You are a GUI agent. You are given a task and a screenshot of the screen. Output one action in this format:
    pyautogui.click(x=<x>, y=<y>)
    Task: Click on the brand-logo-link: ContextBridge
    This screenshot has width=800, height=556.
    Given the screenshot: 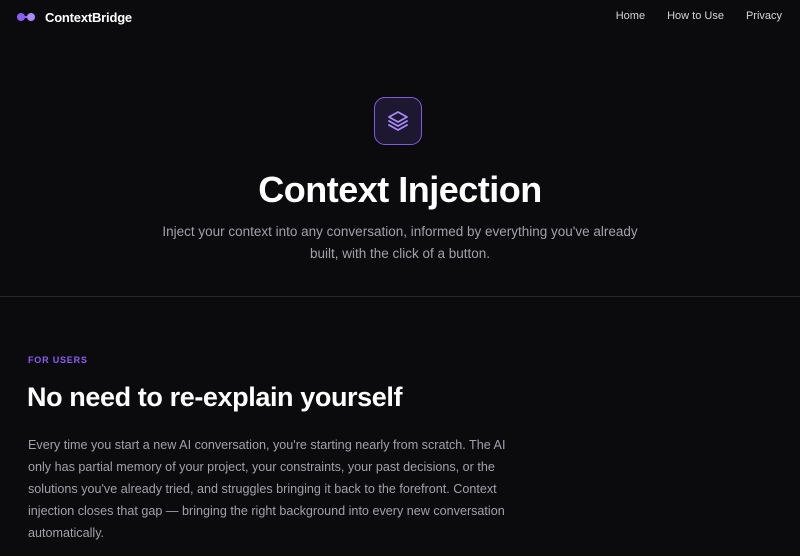 What is the action you would take?
    pyautogui.click(x=74, y=17)
    